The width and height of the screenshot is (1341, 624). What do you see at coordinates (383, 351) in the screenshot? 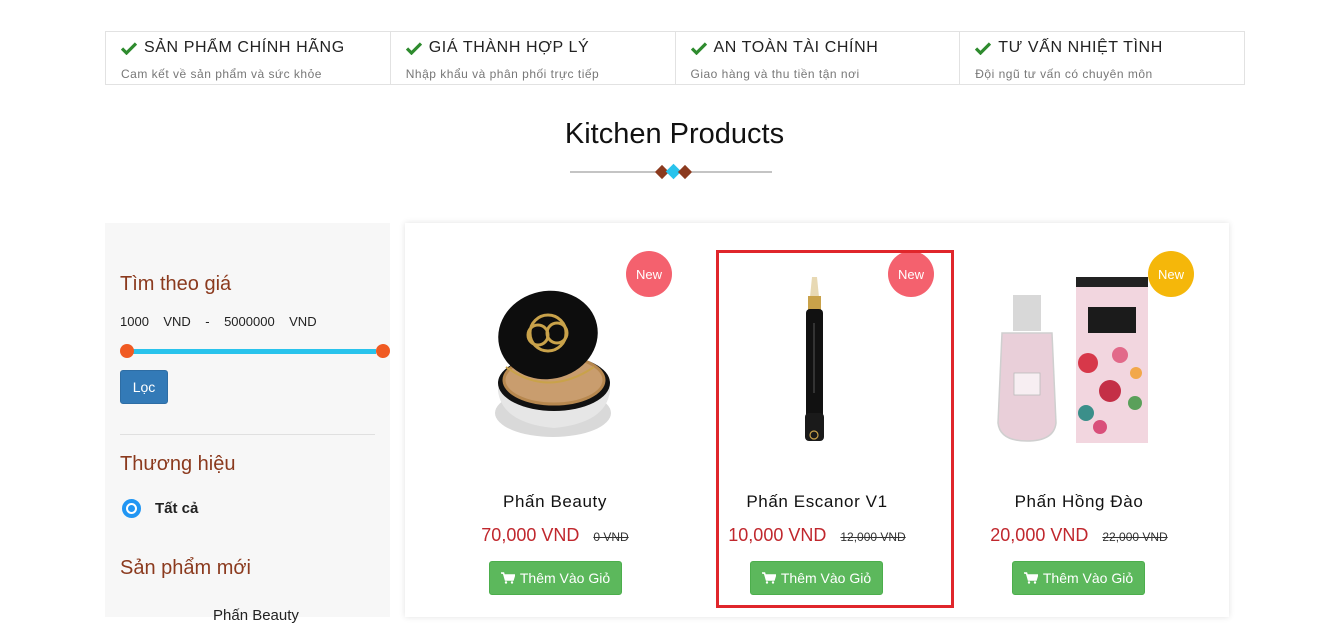
I see `slider-max-handle` at bounding box center [383, 351].